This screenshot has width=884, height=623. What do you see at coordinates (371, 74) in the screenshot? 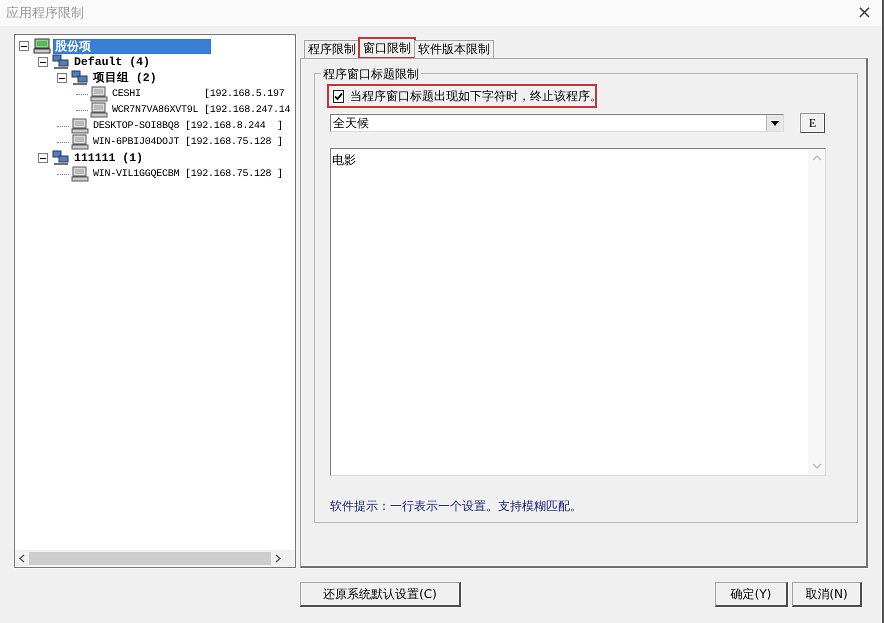
I see `group-title: 程序窗口标题限制` at bounding box center [371, 74].